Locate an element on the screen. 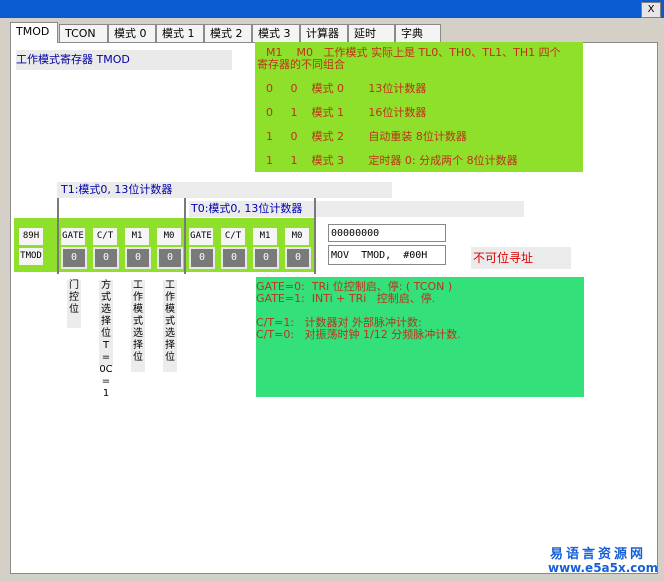 The image size is (664, 581). desc-line: GATE=1: INTi + TRi 控制启、停. is located at coordinates (346, 298).